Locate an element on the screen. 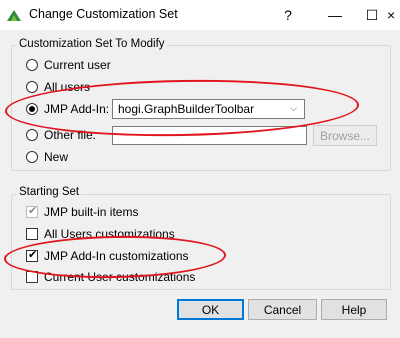  check-jmp-addin-customizations: ✔ JMP Add-In customizations is located at coordinates (107, 256).